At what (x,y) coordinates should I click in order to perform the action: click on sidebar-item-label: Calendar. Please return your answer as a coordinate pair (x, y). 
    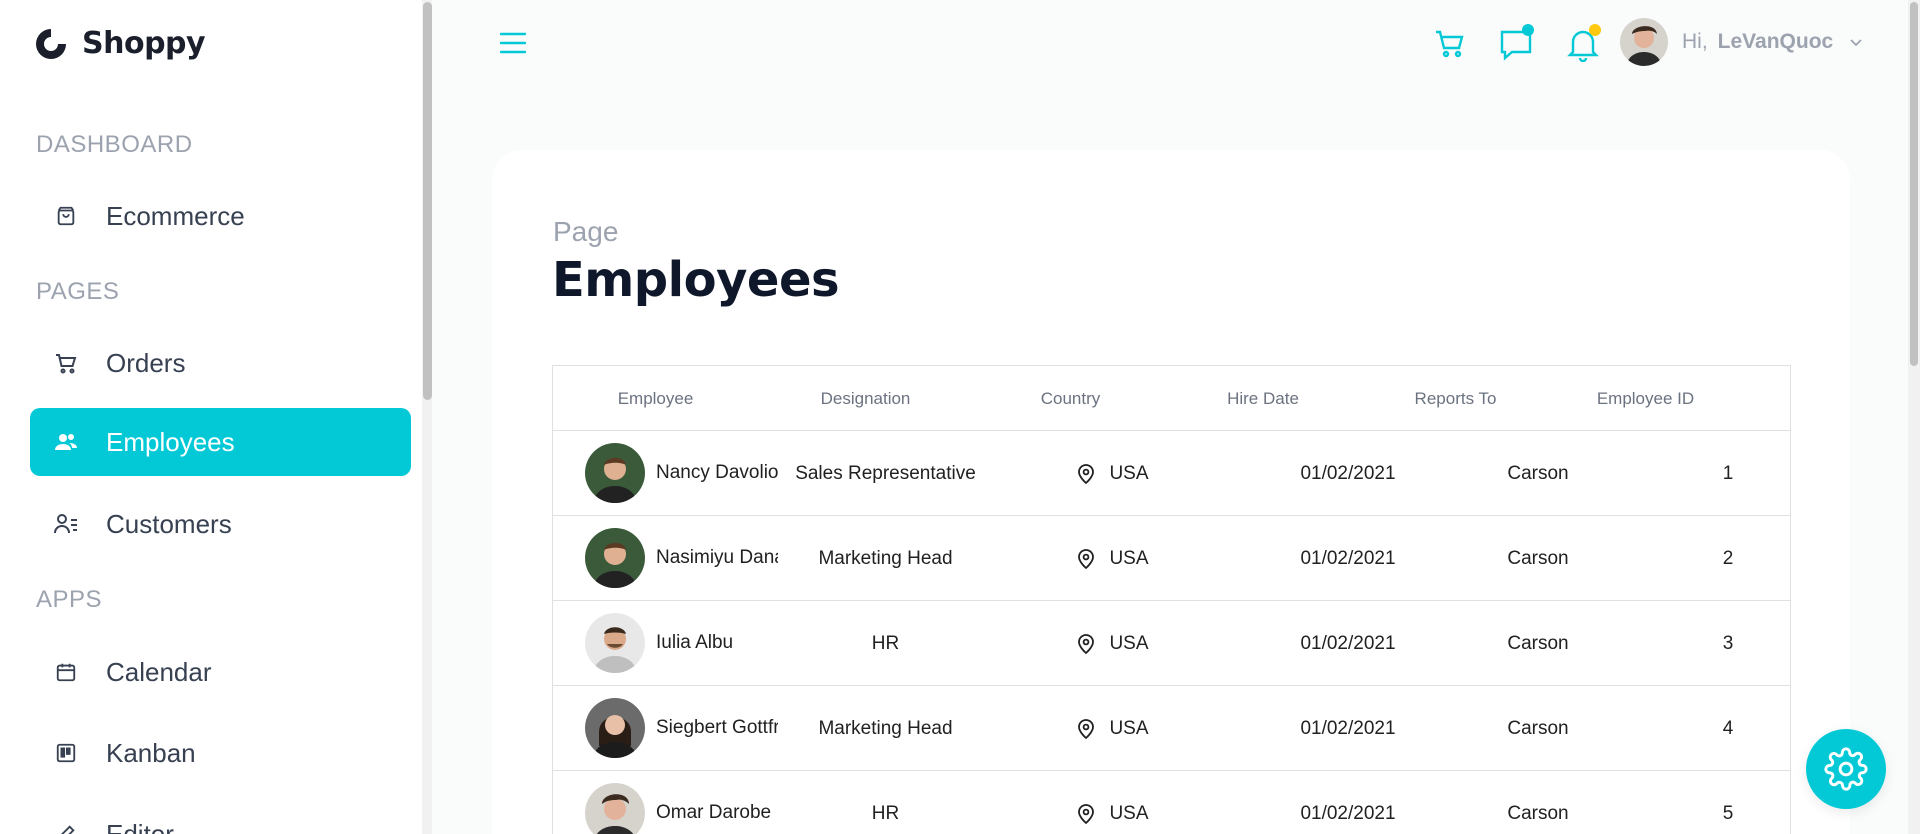
    Looking at the image, I should click on (159, 671).